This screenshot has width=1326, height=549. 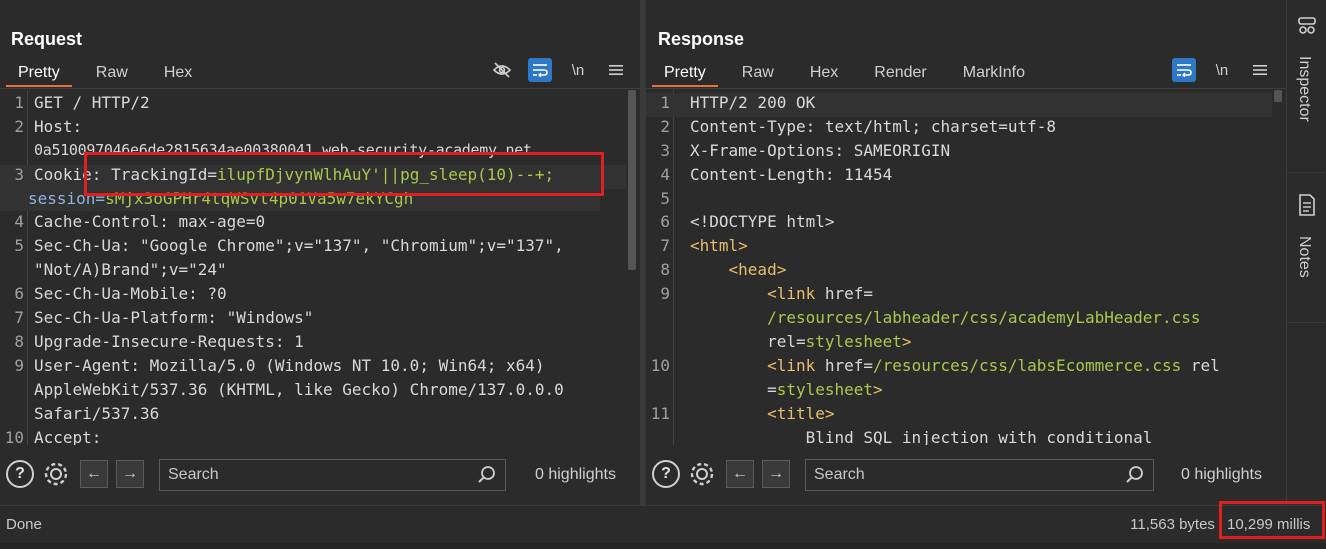 What do you see at coordinates (663, 524) in the screenshot?
I see `status-bar: Done 11,563 bytes | 10,299 millis` at bounding box center [663, 524].